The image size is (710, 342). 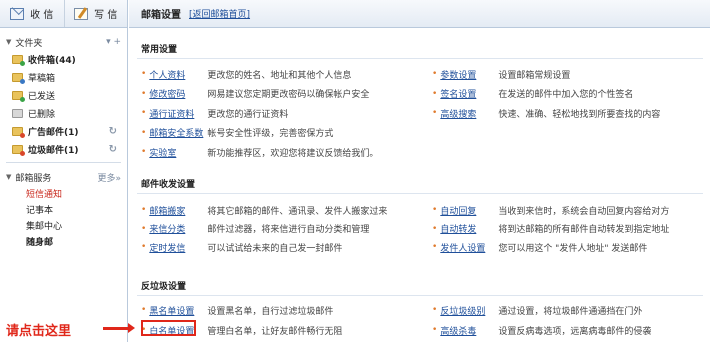 I want to click on service-item: 随身邮, so click(x=63, y=241).